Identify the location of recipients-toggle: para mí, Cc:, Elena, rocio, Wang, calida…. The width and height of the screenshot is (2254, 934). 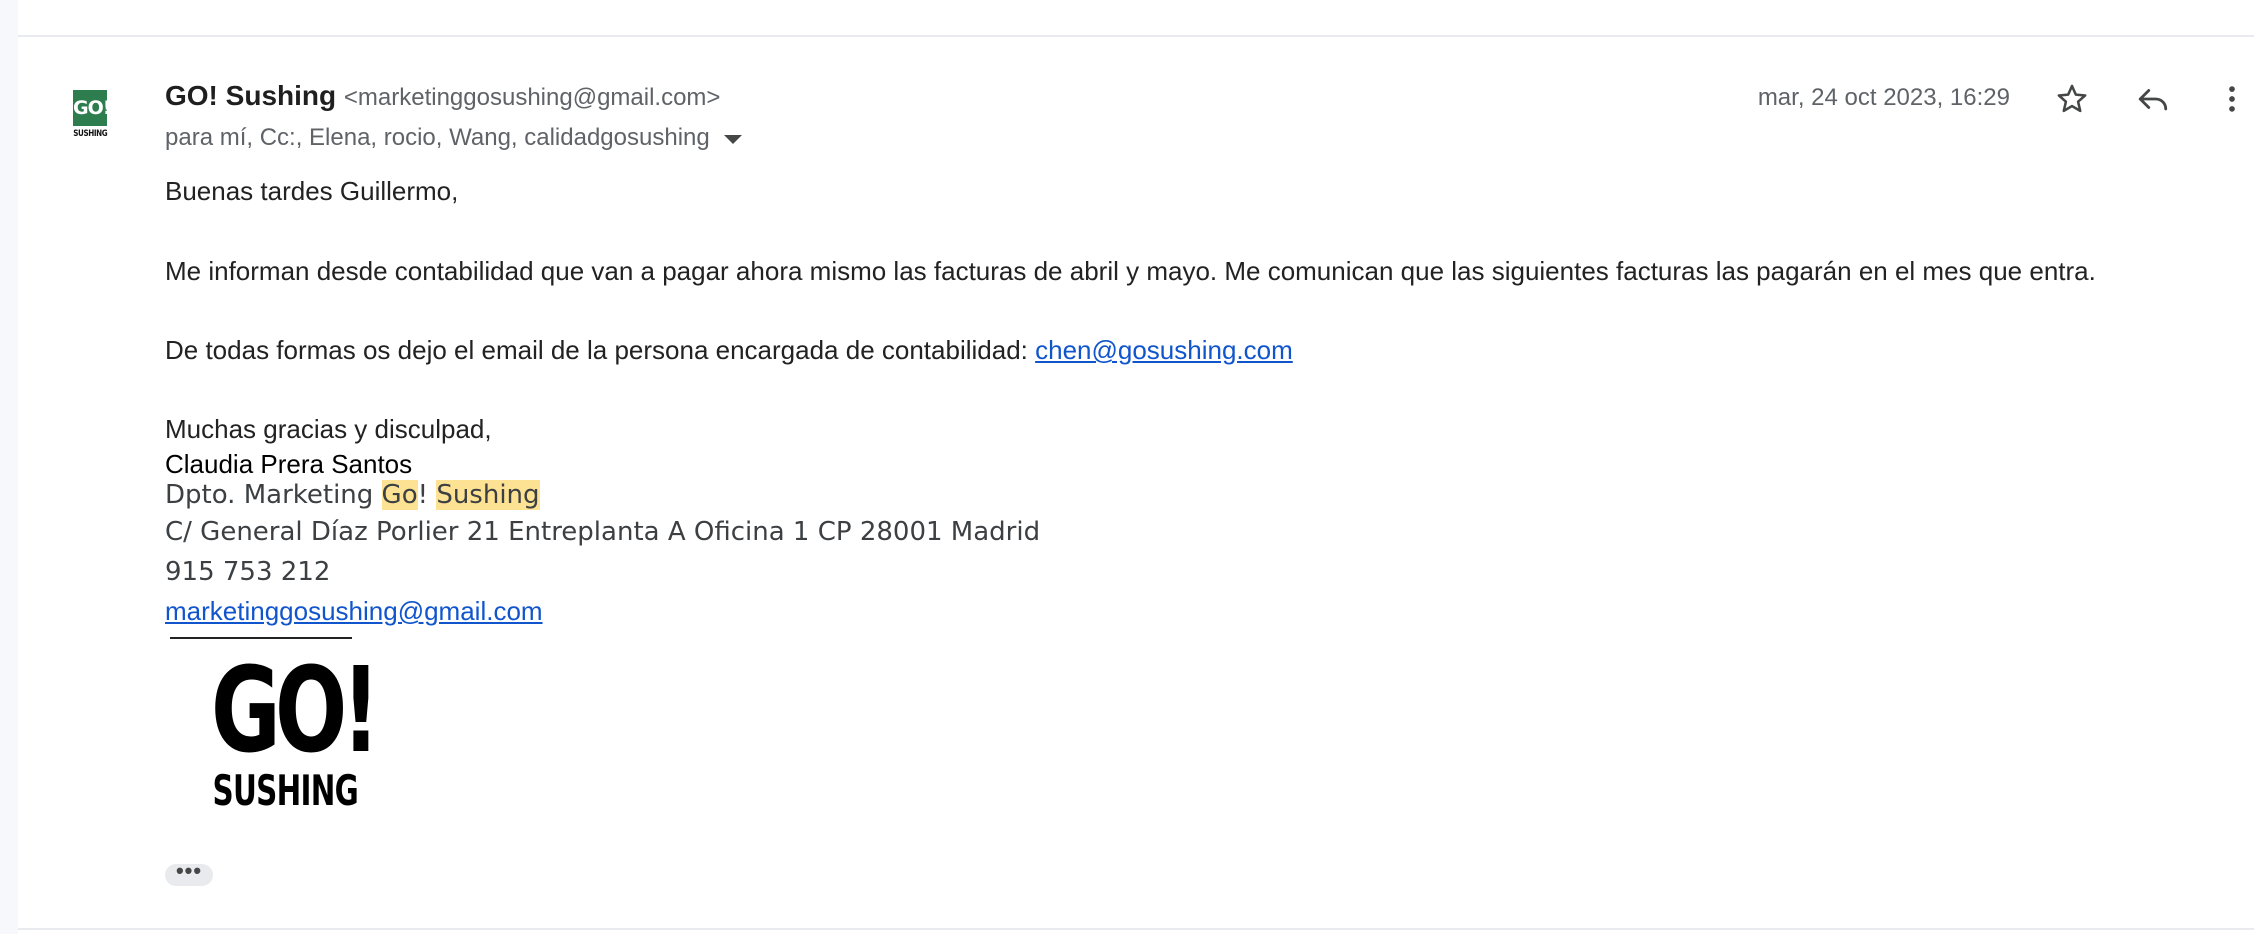
(453, 138).